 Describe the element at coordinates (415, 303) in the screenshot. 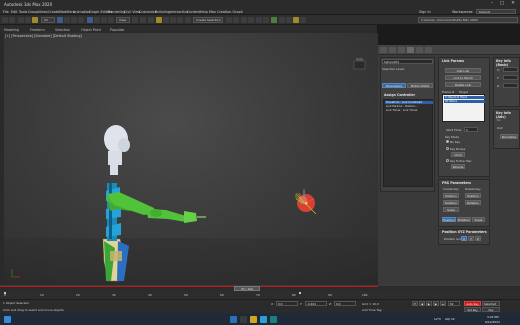

I see `go-to-start-icon: ⏮` at that location.